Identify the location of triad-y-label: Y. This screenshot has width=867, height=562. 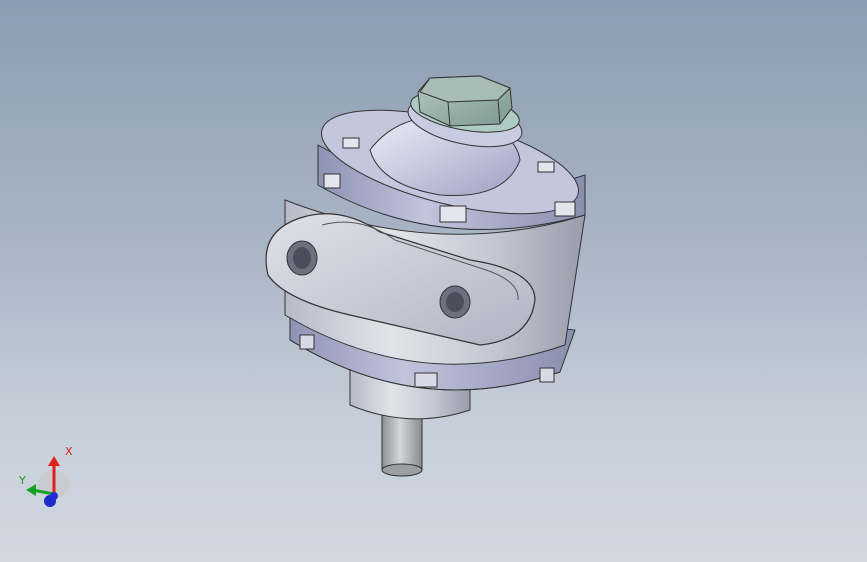
(22, 480).